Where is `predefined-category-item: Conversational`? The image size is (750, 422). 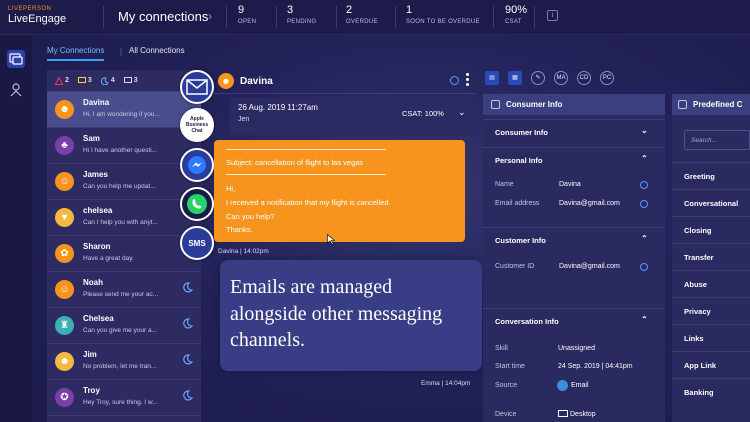
predefined-category-item: Conversational is located at coordinates (711, 202).